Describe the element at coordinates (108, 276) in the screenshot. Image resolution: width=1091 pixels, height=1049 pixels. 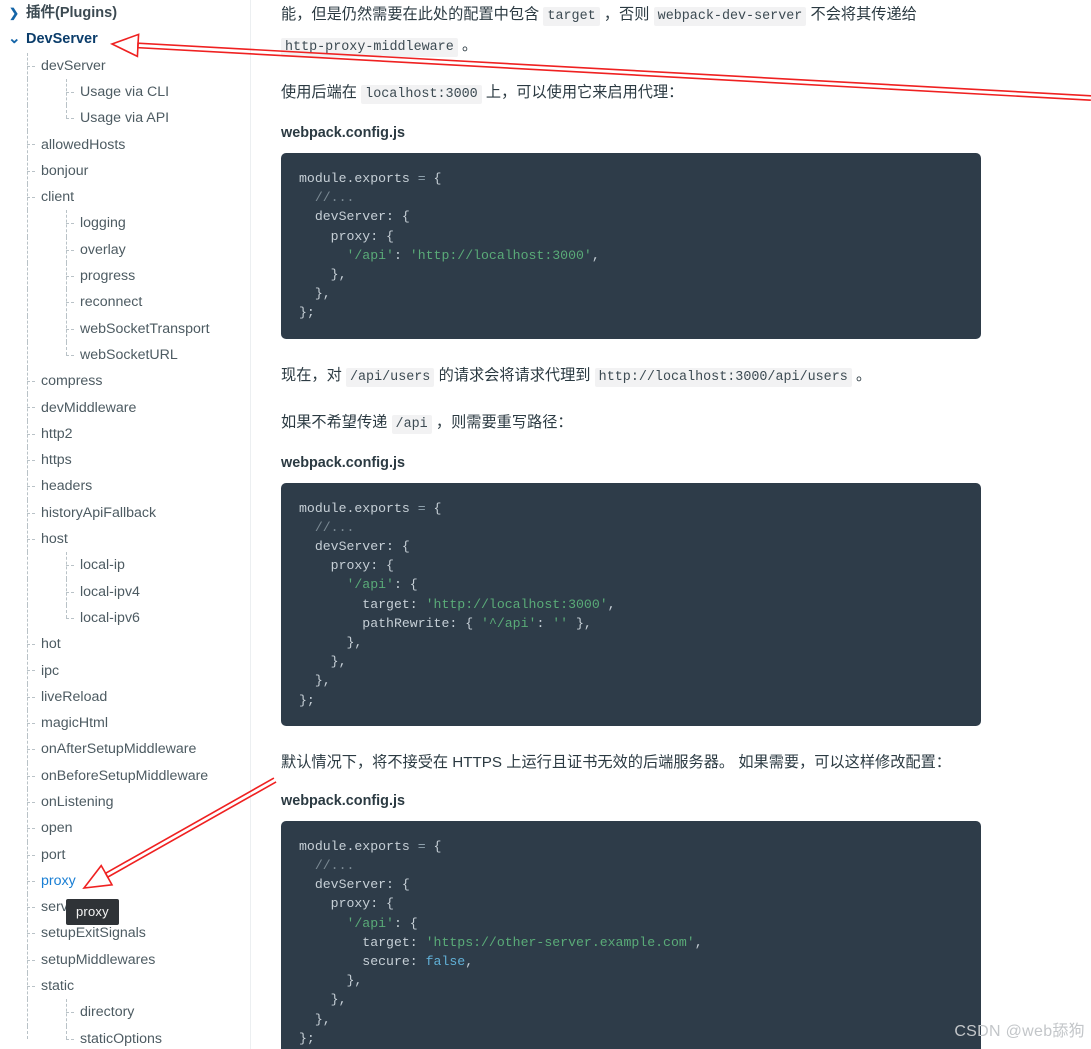
I see `sidebar-item-label: progress` at that location.